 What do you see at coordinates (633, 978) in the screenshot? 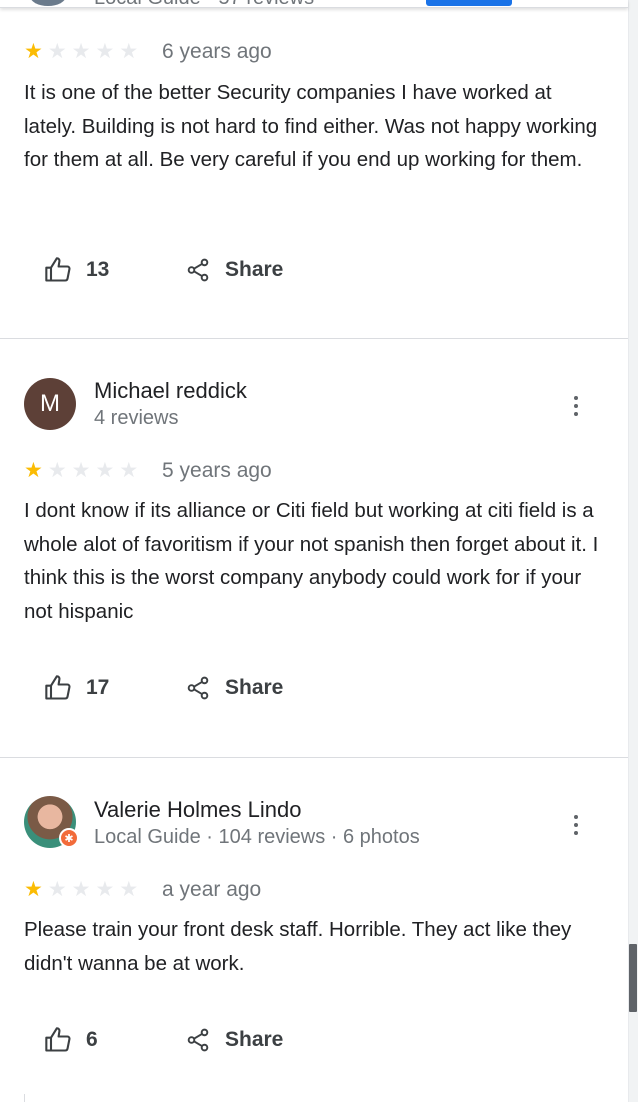
I see `scrollbar-thumb` at bounding box center [633, 978].